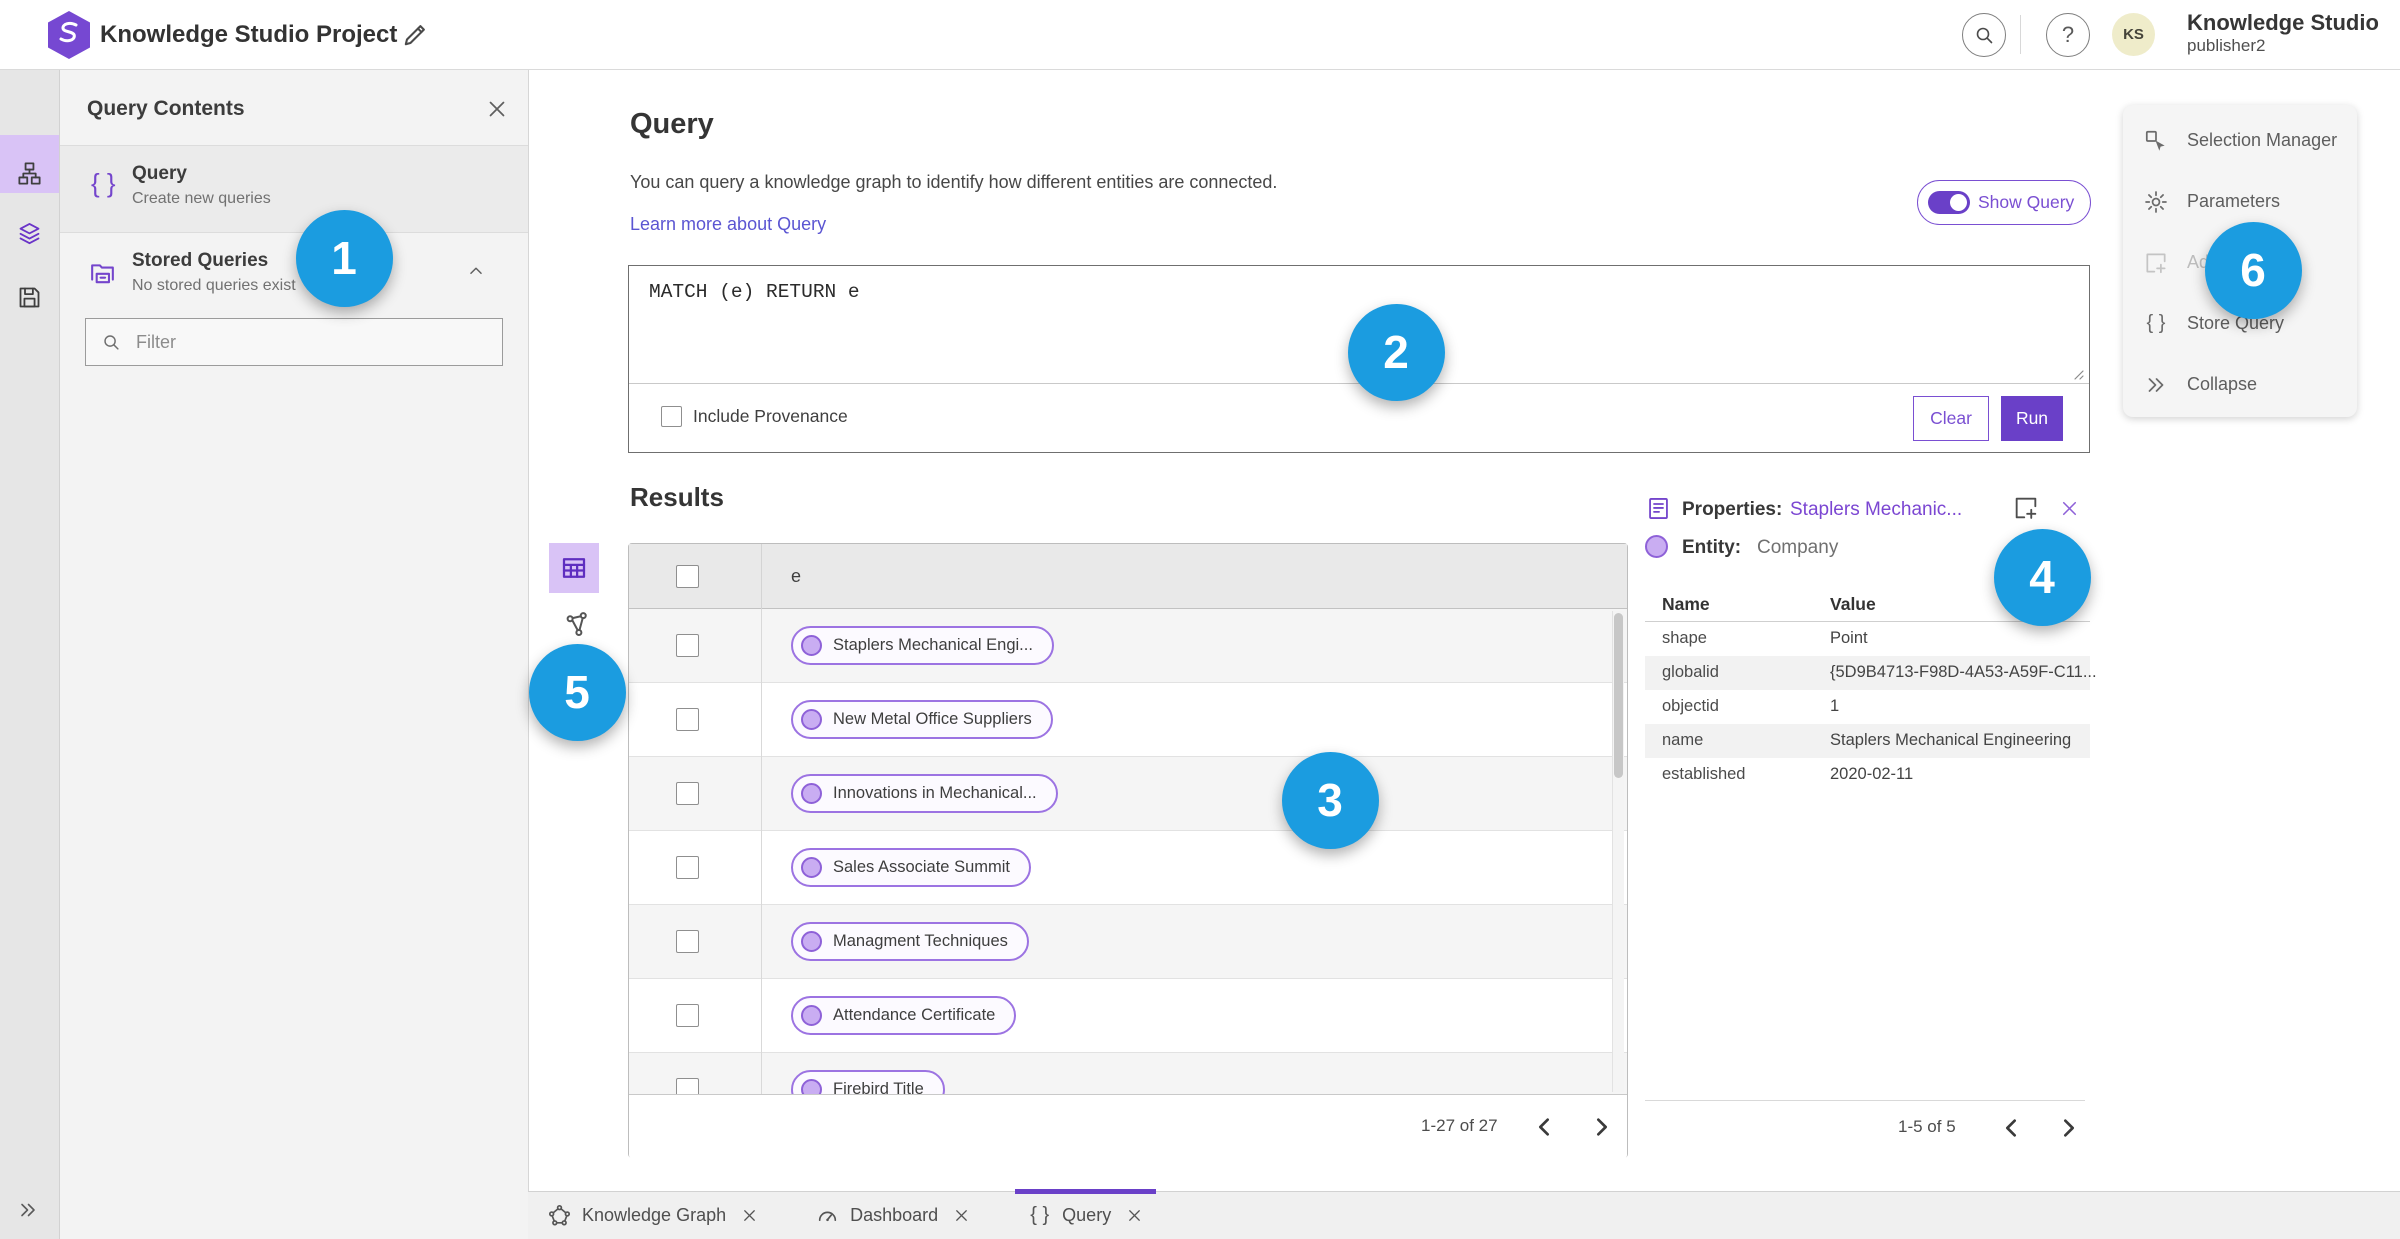  What do you see at coordinates (1951, 418) in the screenshot?
I see `clear-button: Clear` at bounding box center [1951, 418].